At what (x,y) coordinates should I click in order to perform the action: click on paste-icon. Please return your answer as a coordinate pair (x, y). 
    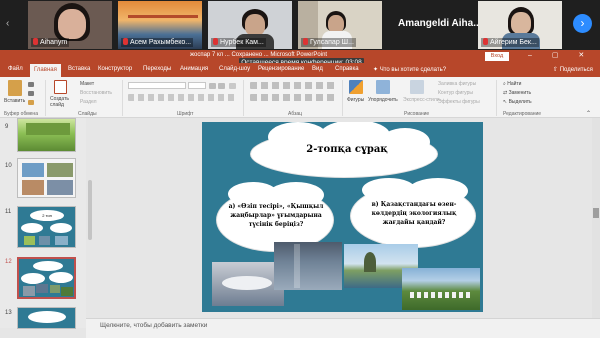
    Looking at the image, I should click on (15, 88).